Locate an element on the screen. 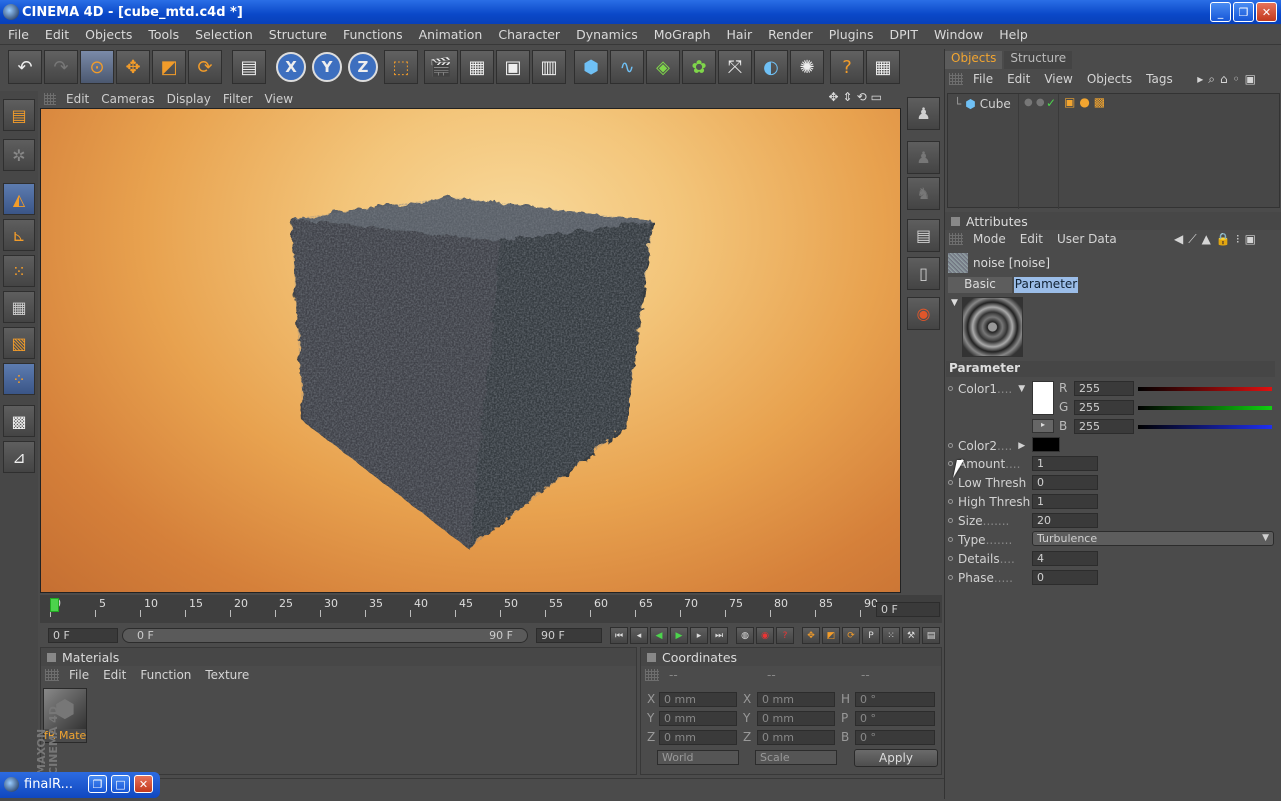 The image size is (1281, 801). edges-mode-icon: ▦ is located at coordinates (19, 307).